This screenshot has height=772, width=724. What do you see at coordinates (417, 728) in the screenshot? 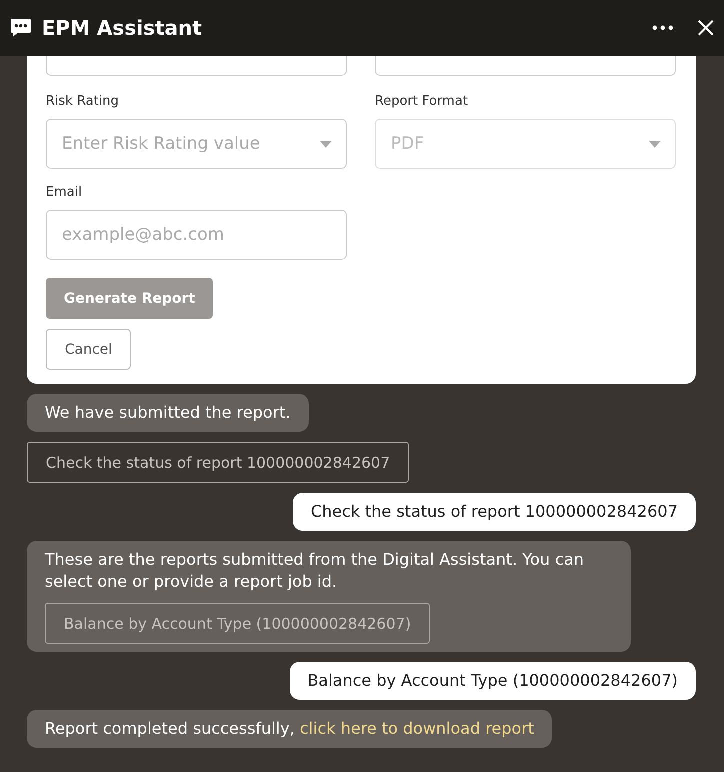
I see `download-link: click here to download report` at bounding box center [417, 728].